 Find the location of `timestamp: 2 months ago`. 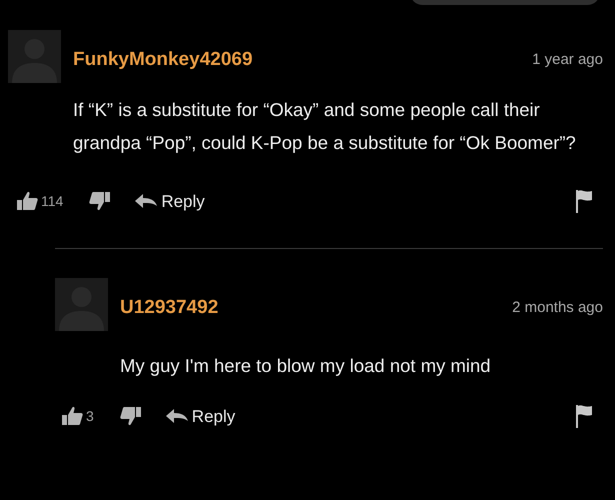

timestamp: 2 months ago is located at coordinates (557, 308).